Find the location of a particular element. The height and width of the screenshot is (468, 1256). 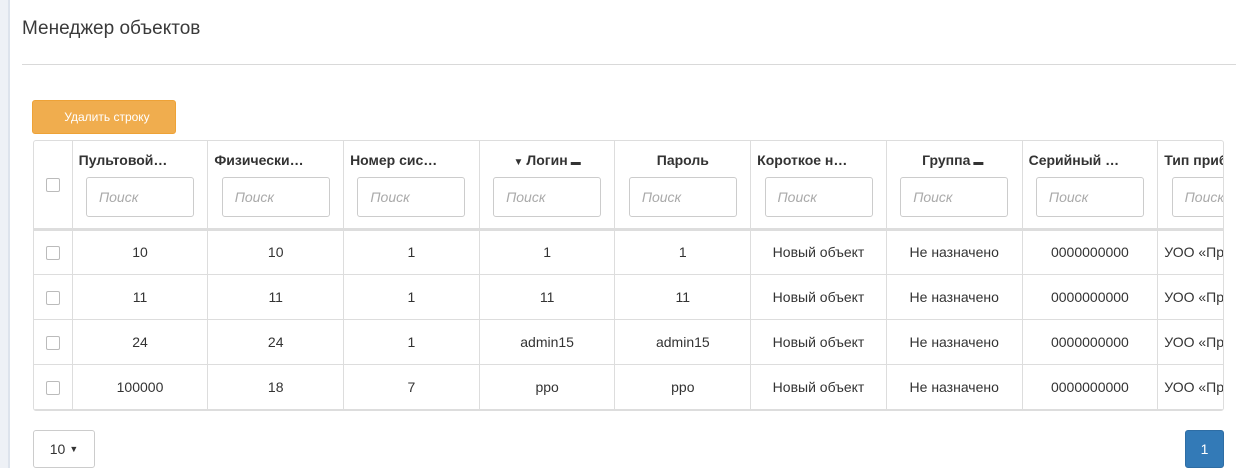

column-header-device-type: Тип прибо… ▼ is located at coordinates (1190, 186).